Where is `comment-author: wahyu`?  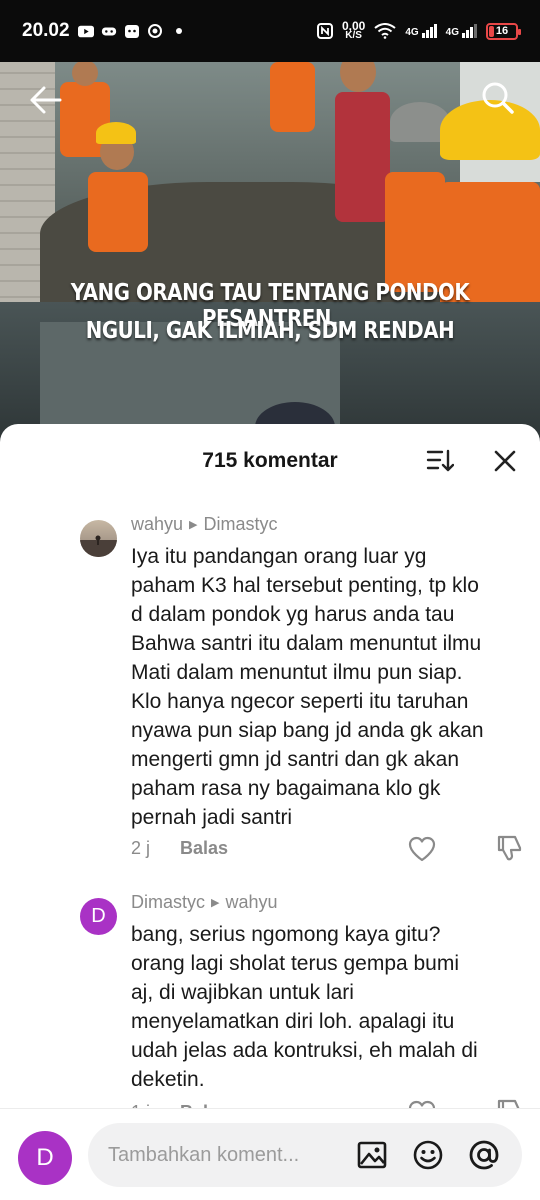
comment-author: wahyu is located at coordinates (157, 524).